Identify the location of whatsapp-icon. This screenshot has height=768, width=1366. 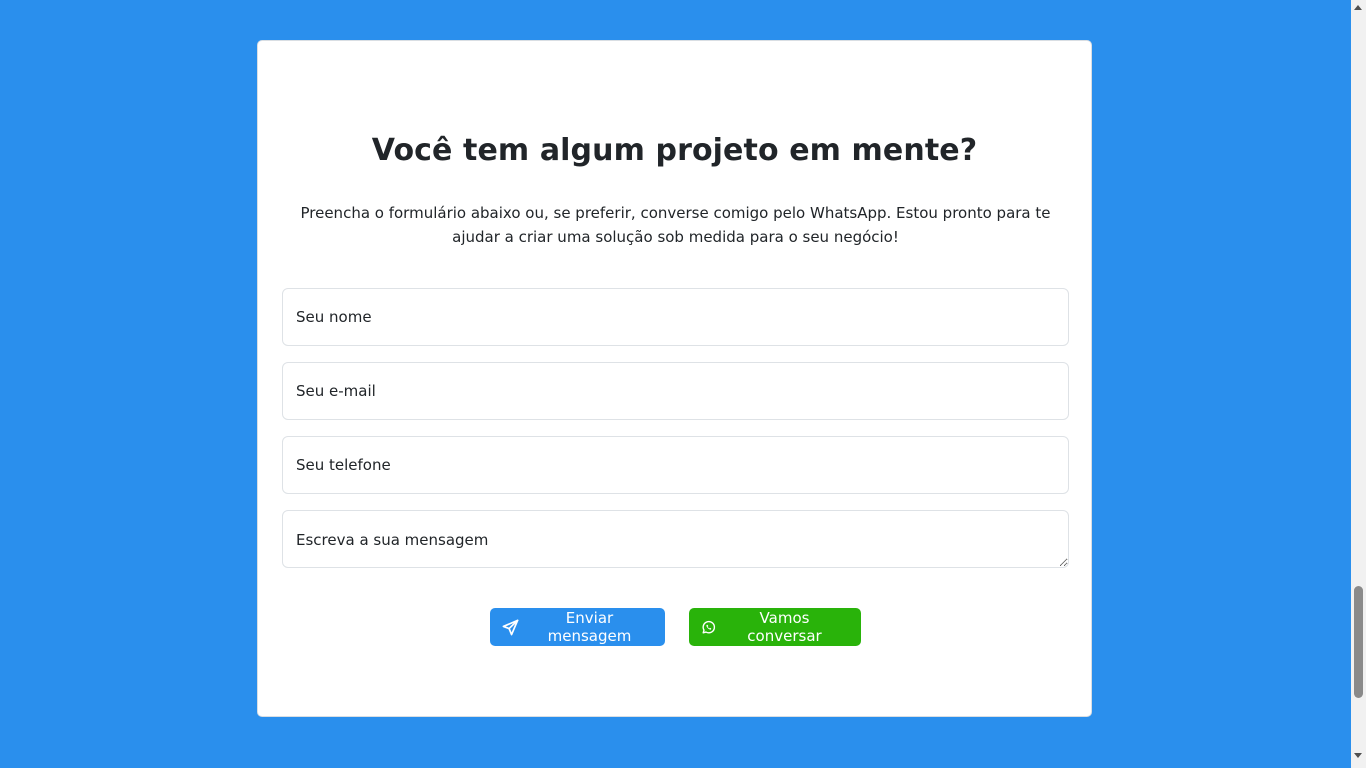
(708, 627).